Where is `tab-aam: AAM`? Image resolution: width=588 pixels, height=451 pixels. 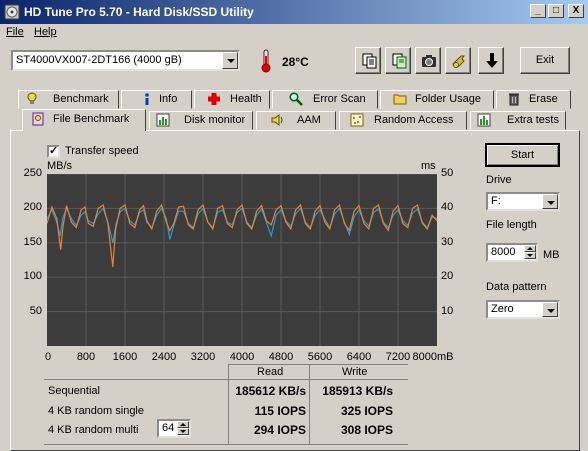
tab-aam: AAM is located at coordinates (296, 120).